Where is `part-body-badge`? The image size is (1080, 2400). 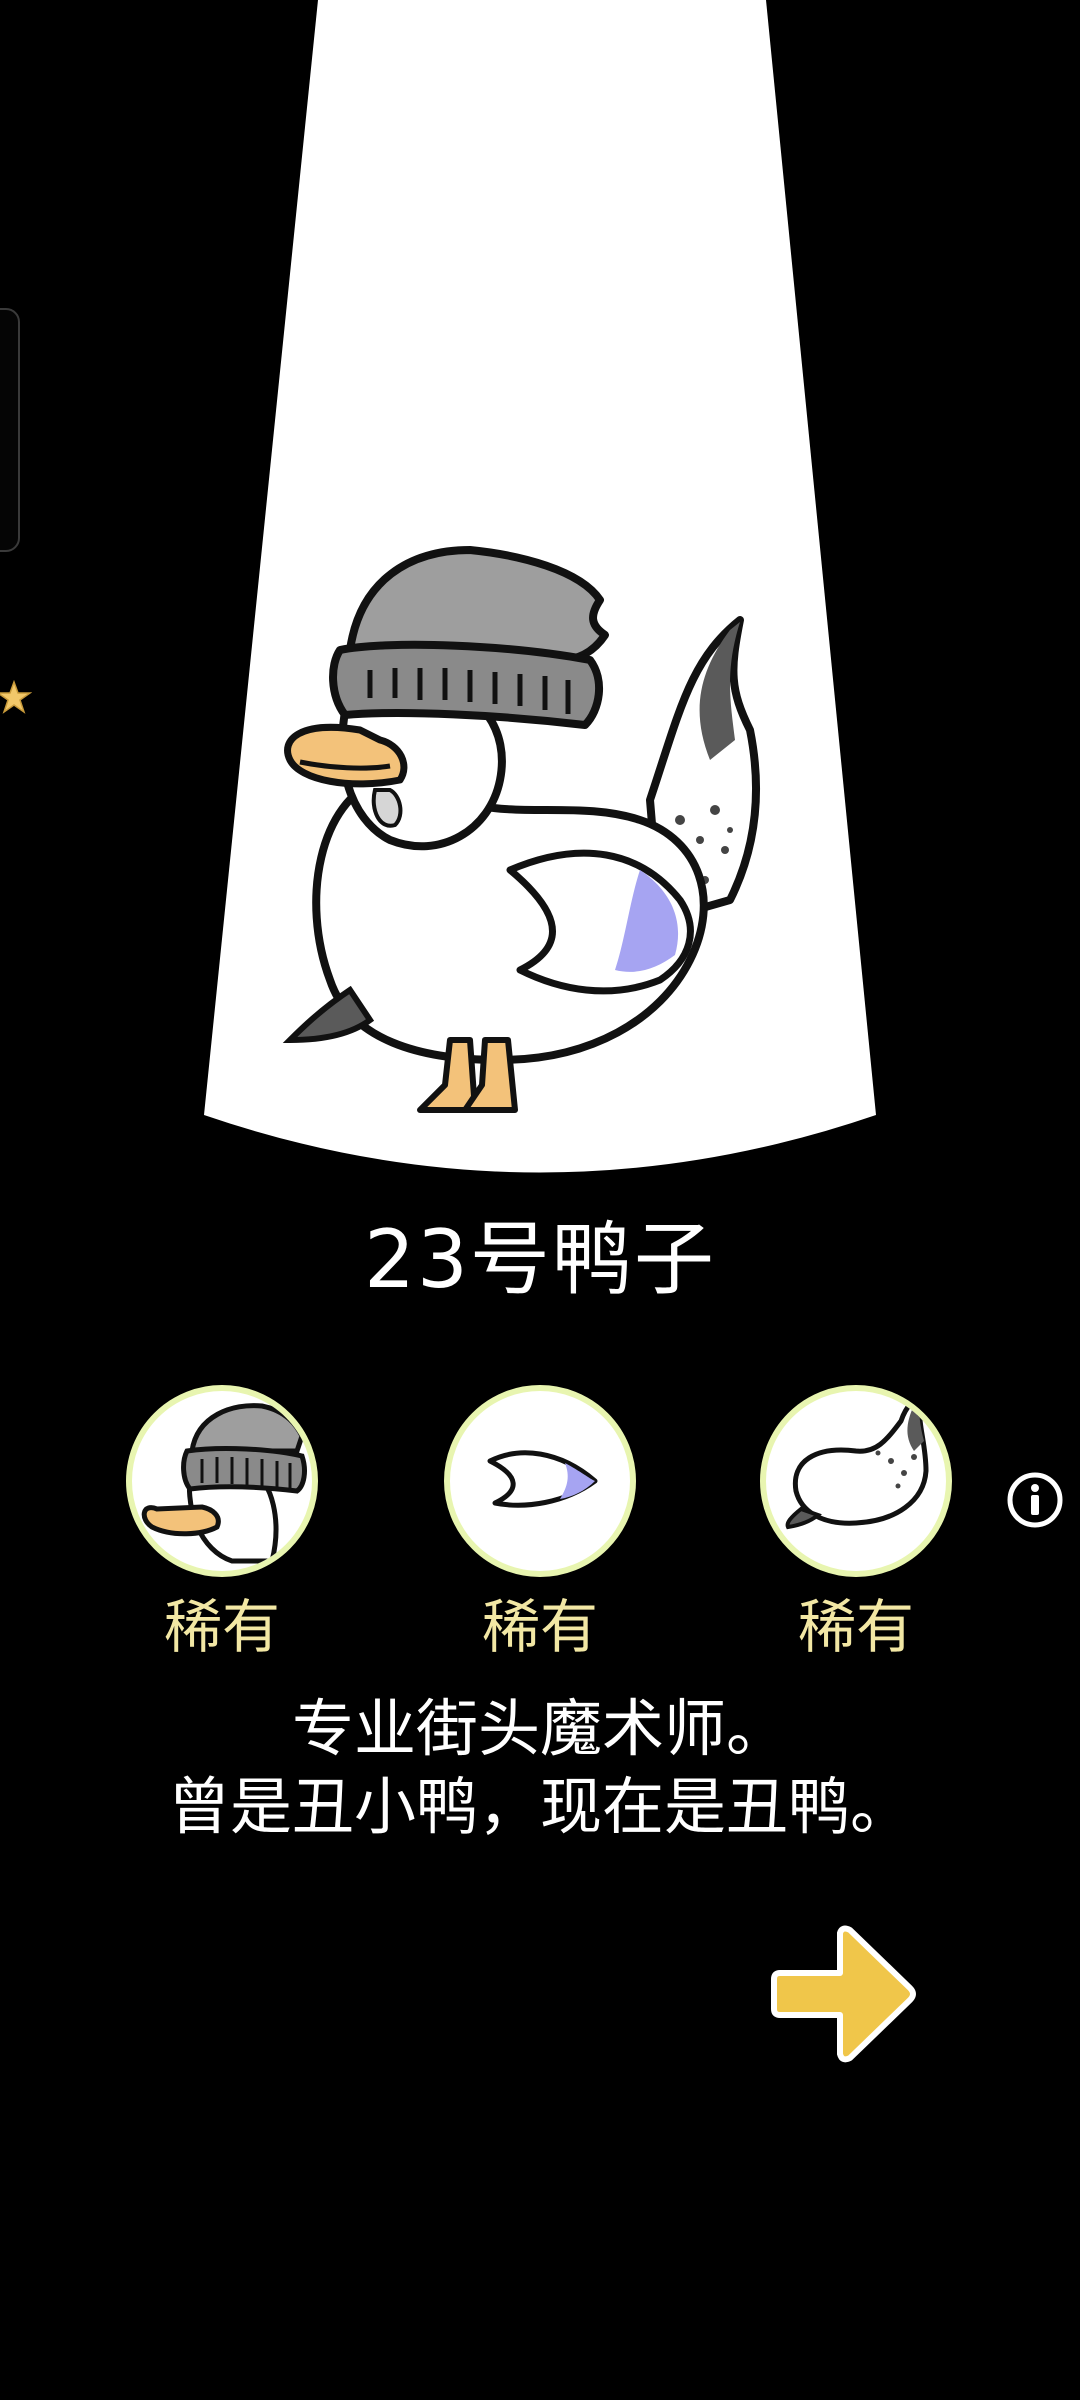 part-body-badge is located at coordinates (856, 1481).